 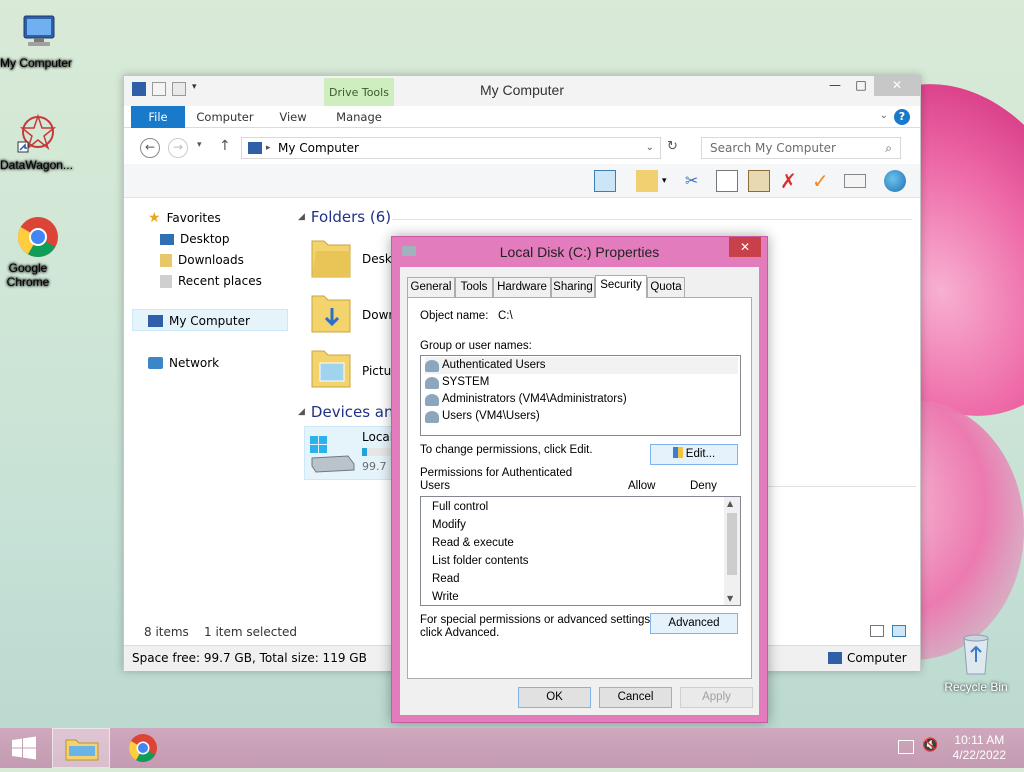 I want to click on start-button, so click(x=24, y=748).